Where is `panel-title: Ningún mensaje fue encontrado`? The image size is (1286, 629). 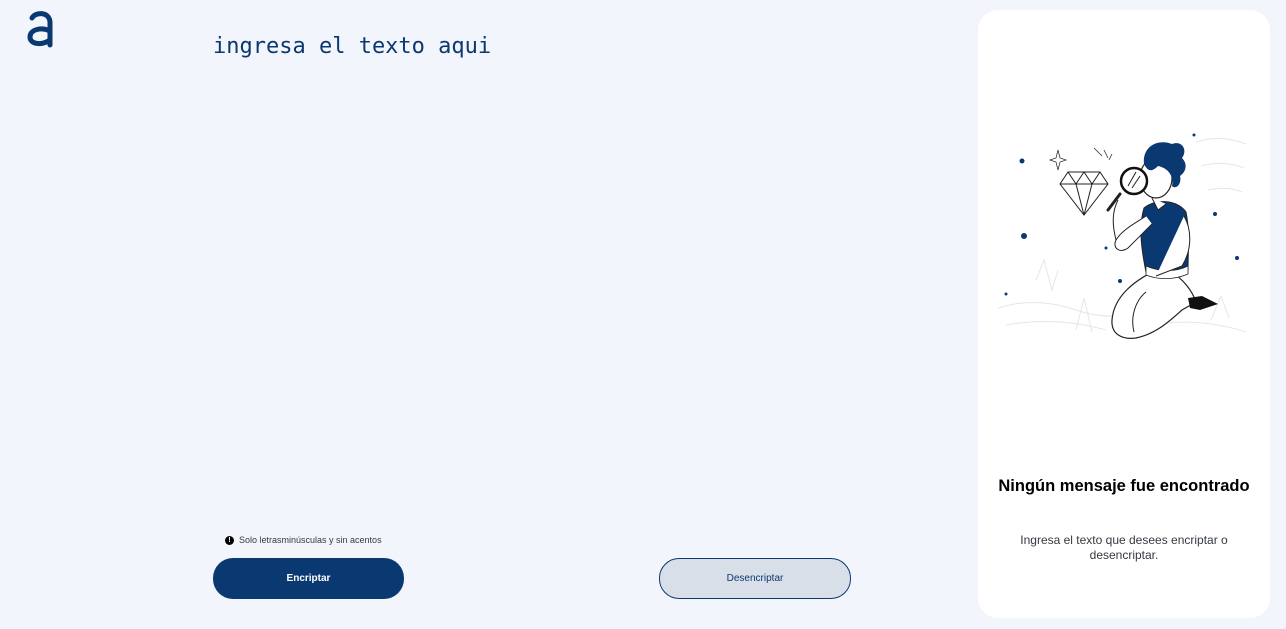 panel-title: Ningún mensaje fue encontrado is located at coordinates (1124, 486).